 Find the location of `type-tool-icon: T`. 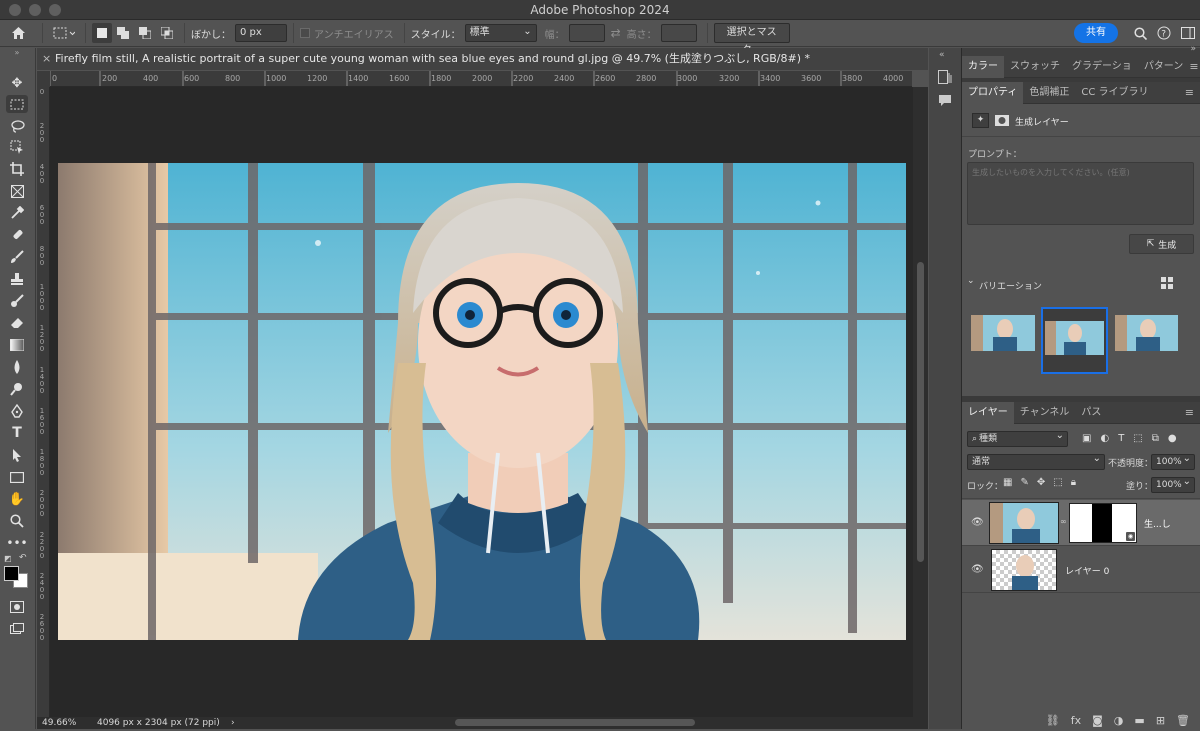

type-tool-icon: T is located at coordinates (17, 433).